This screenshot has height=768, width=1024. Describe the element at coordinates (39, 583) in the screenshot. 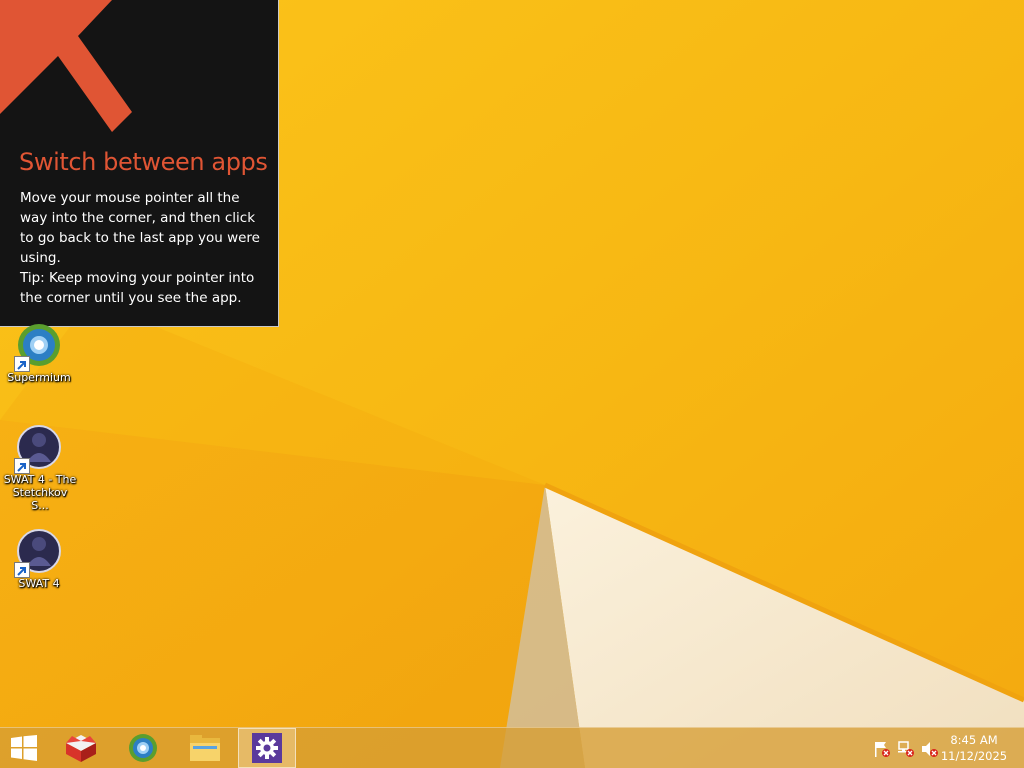

I see `desktop-icon-label: SWAT 4` at that location.